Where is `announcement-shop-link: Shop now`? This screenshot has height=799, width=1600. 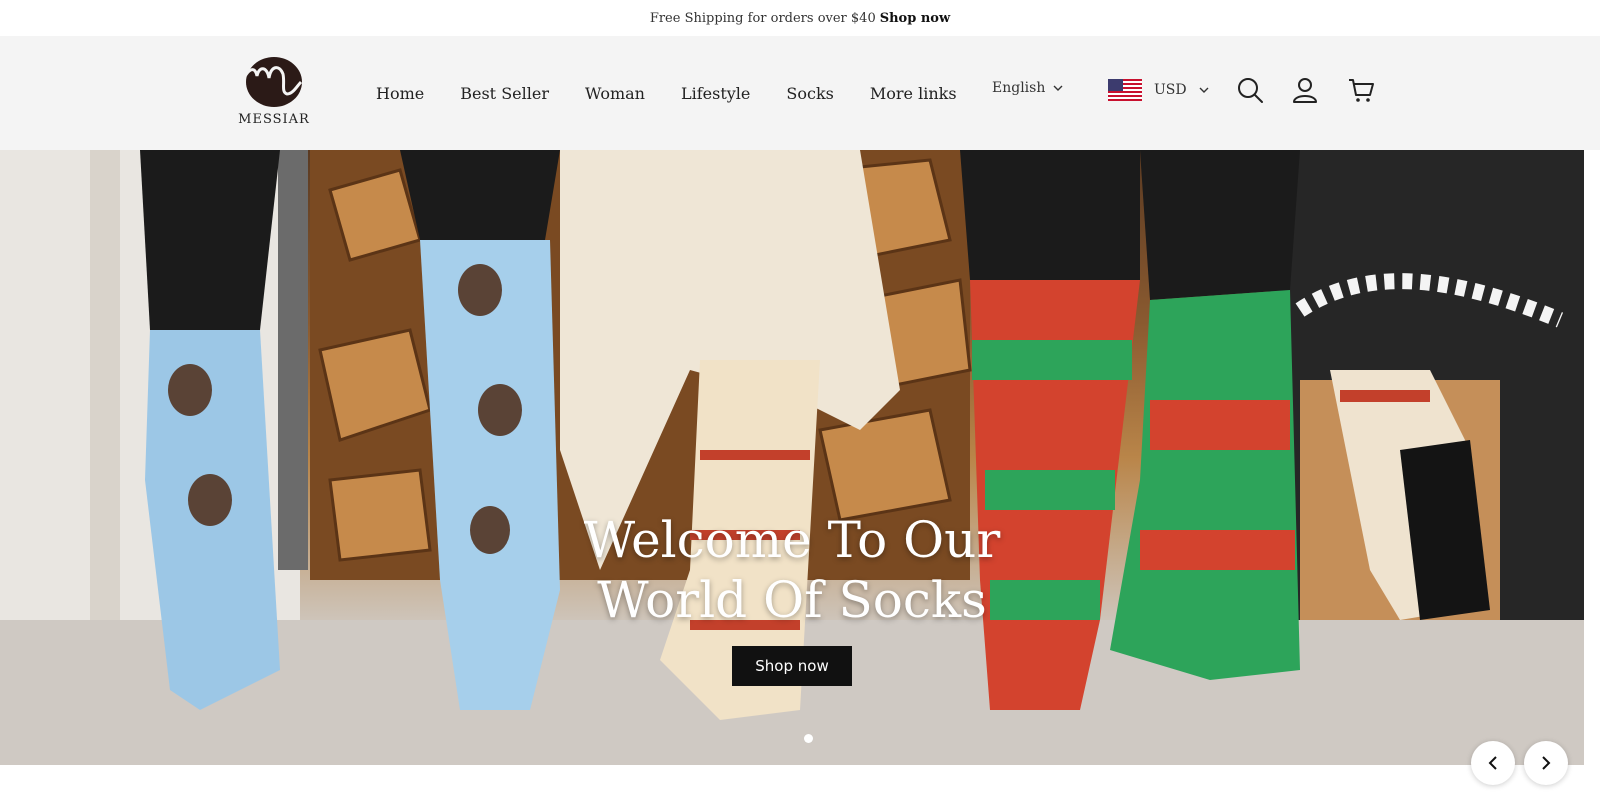
announcement-shop-link: Shop now is located at coordinates (915, 18).